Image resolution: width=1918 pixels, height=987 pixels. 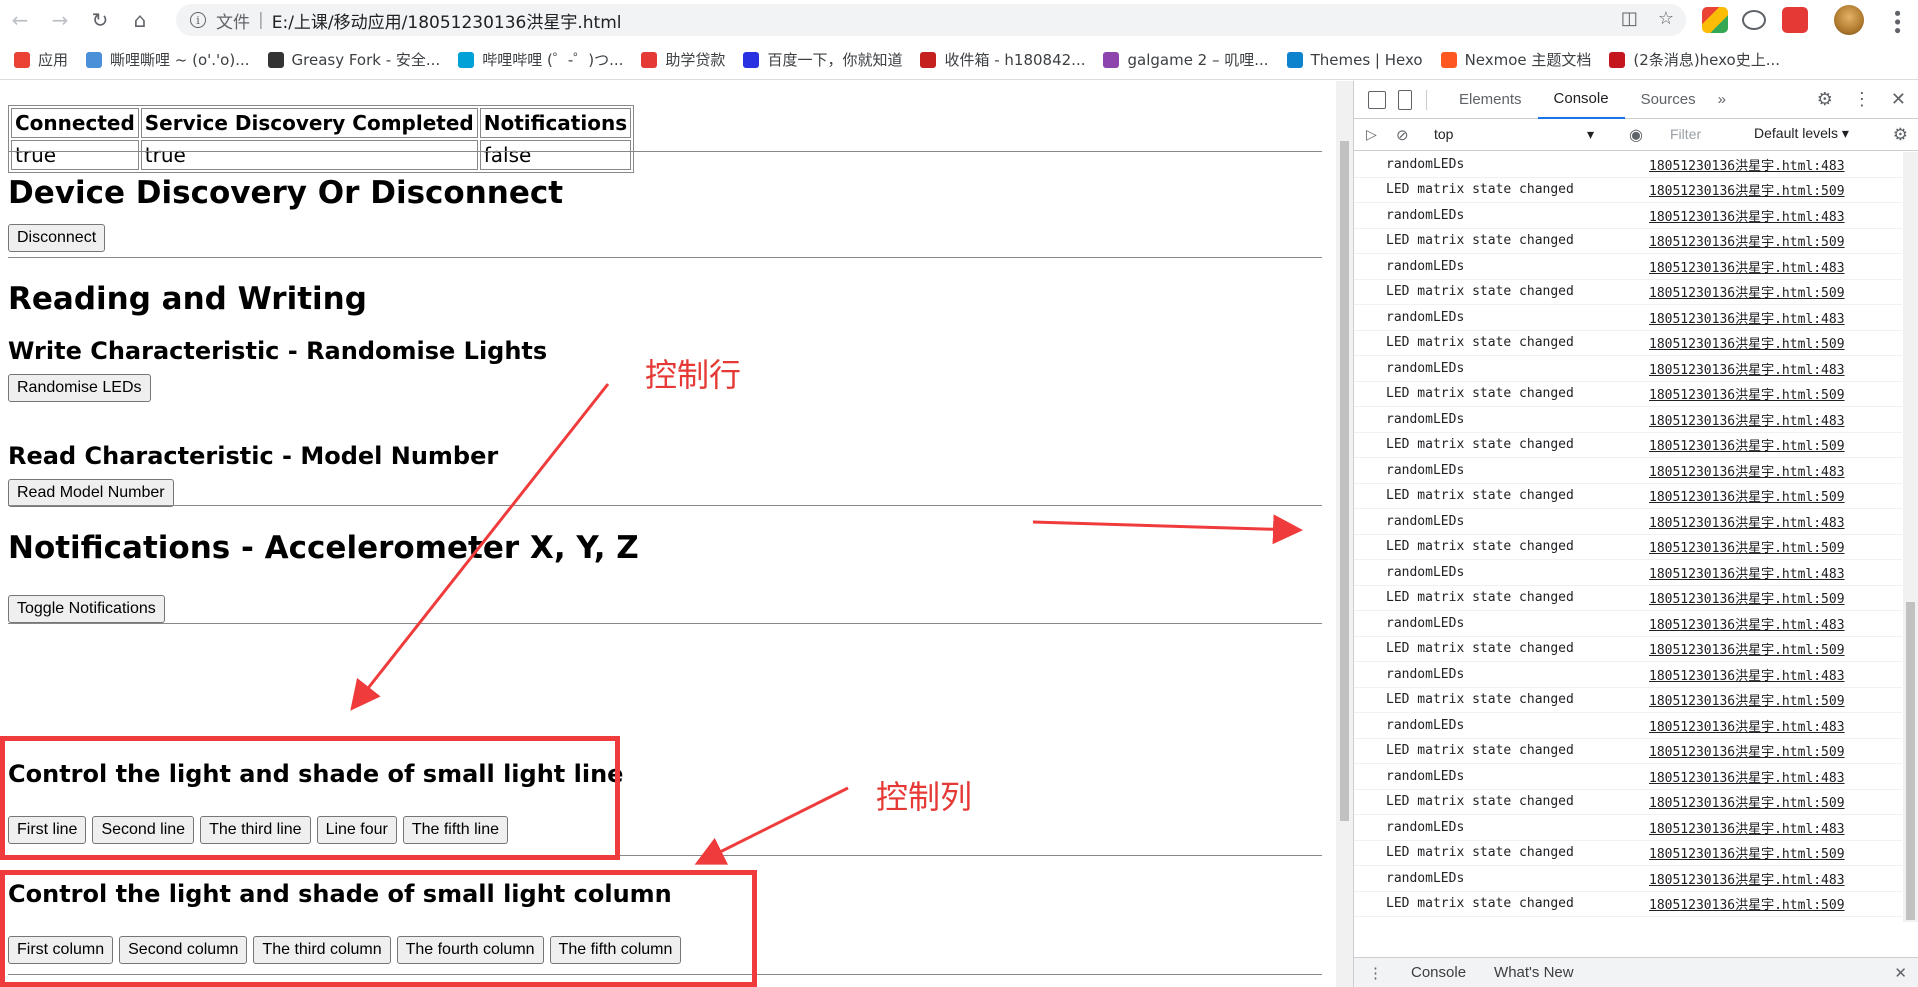 What do you see at coordinates (57, 238) in the screenshot?
I see `disconnect-button: Disconnect` at bounding box center [57, 238].